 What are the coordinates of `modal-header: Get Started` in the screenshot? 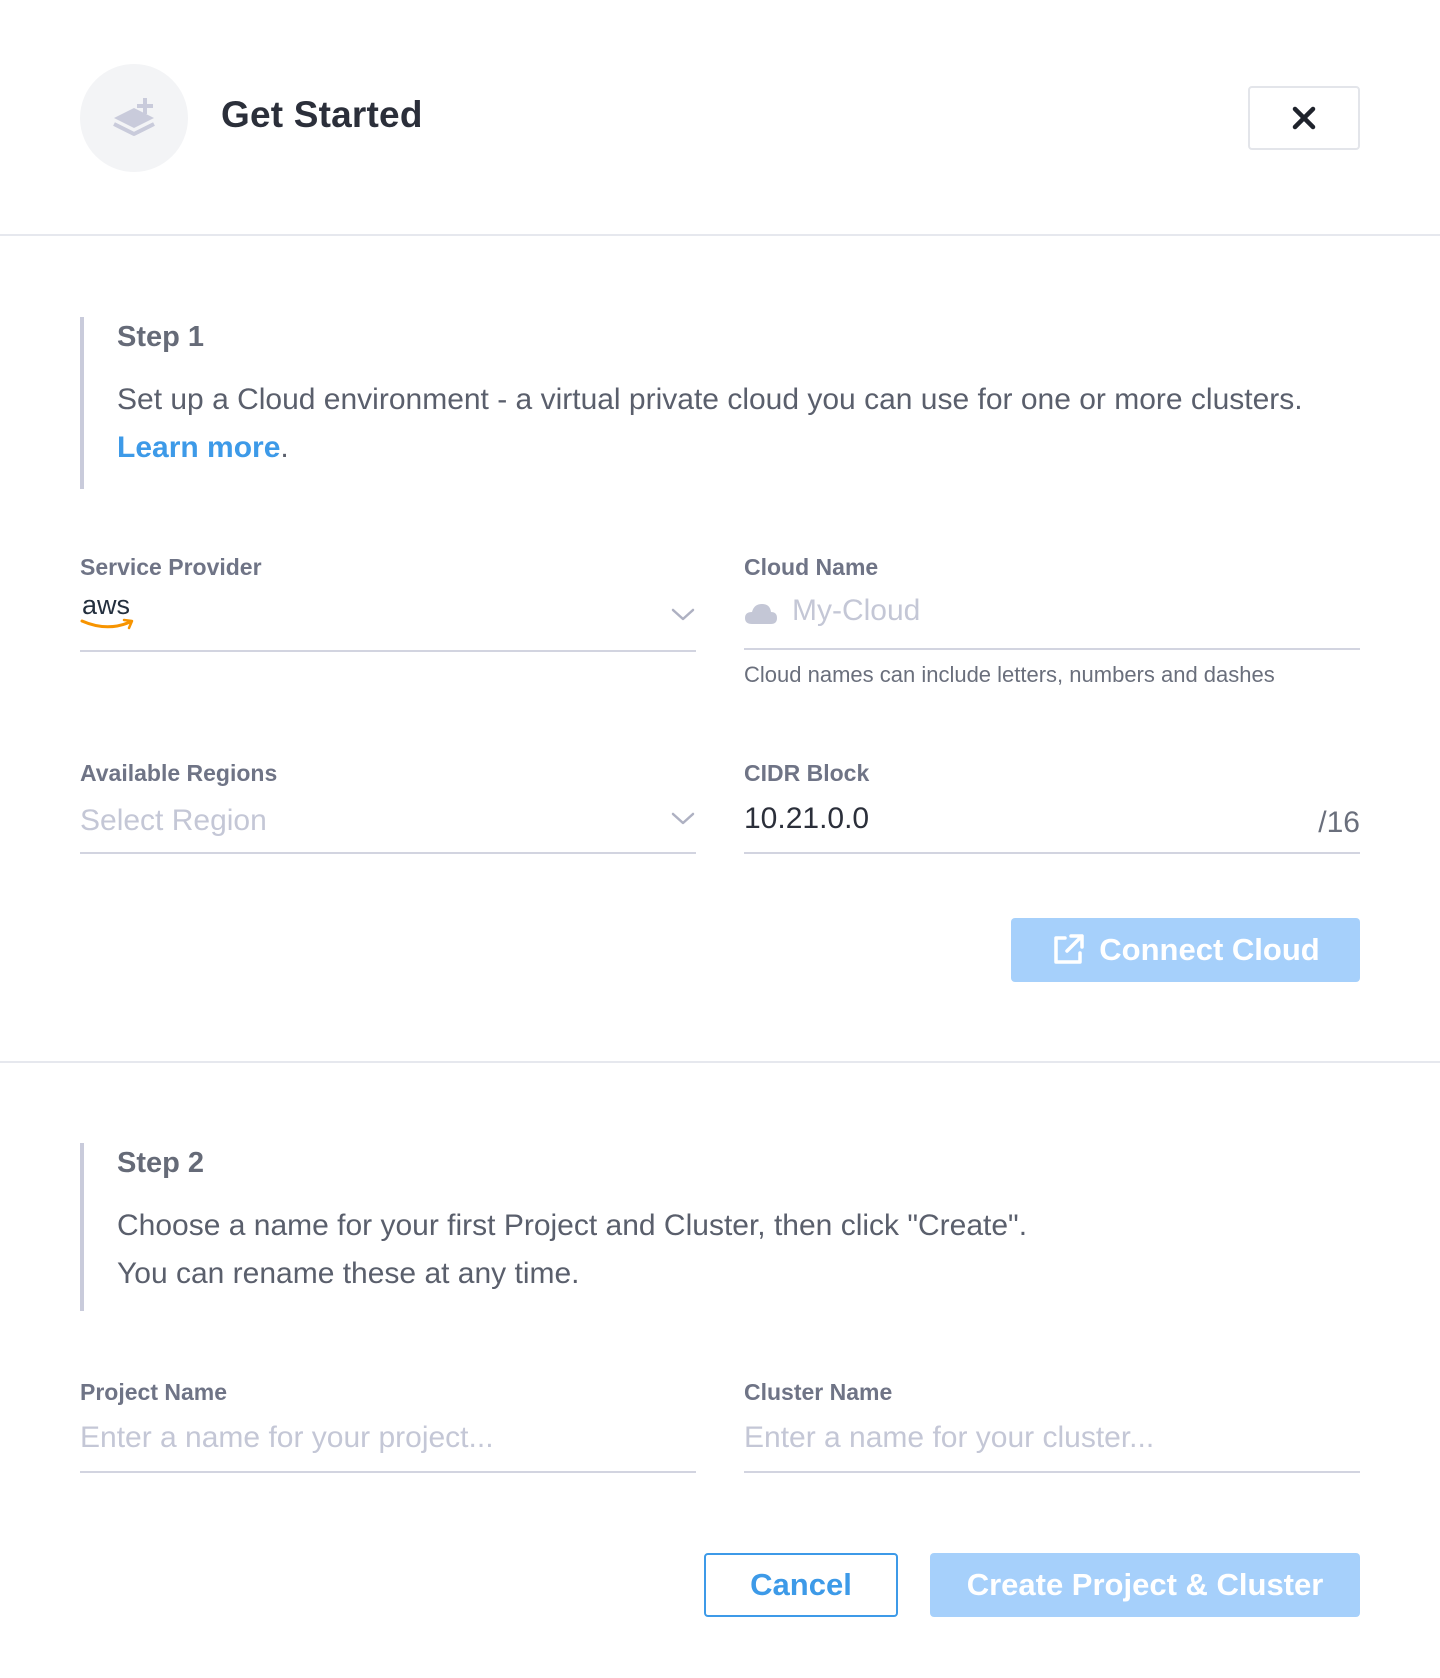 It's located at (720, 118).